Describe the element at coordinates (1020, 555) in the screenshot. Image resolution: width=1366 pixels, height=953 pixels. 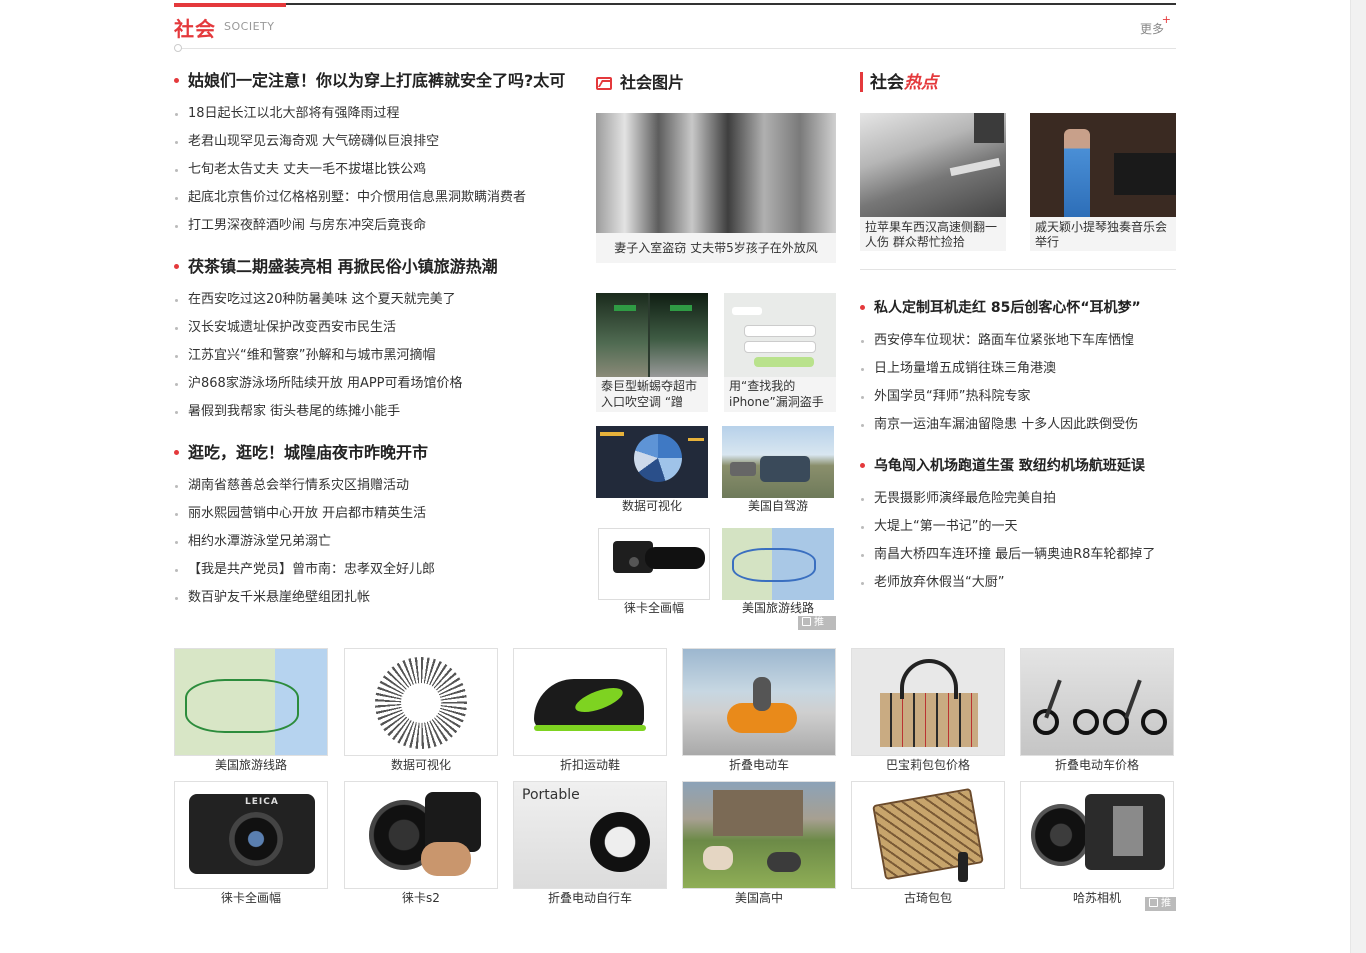
I see `news-item-link: 南昌大桥四车连环撞 最后一辆奥迪R8车轮都掉了` at that location.